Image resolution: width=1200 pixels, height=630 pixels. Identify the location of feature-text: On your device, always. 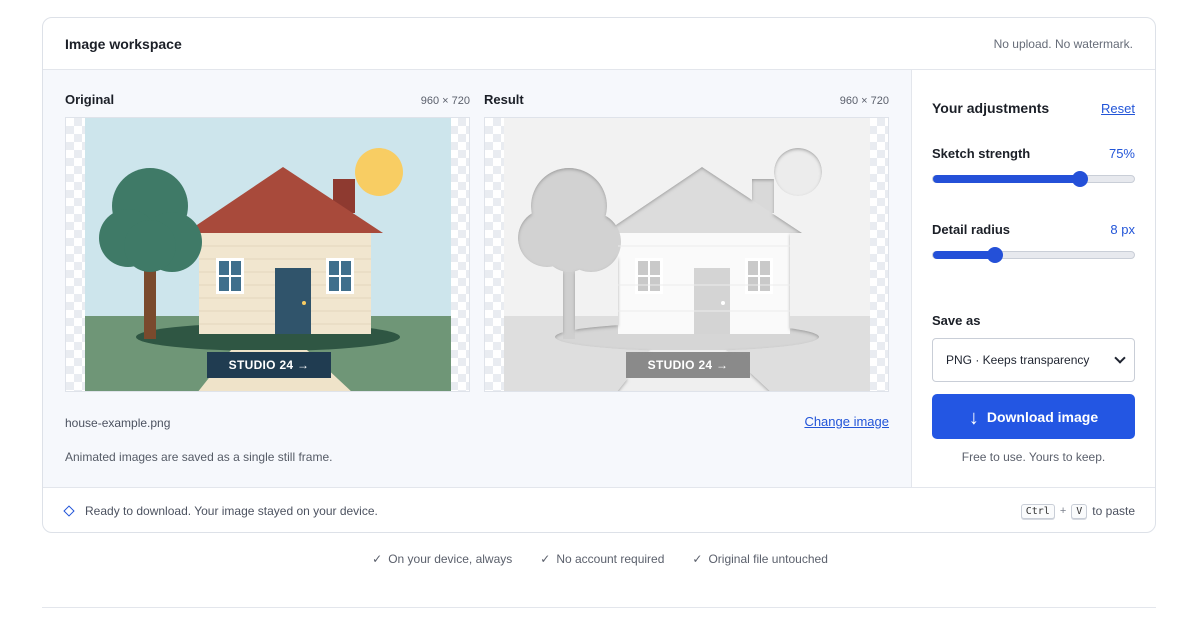
(450, 559).